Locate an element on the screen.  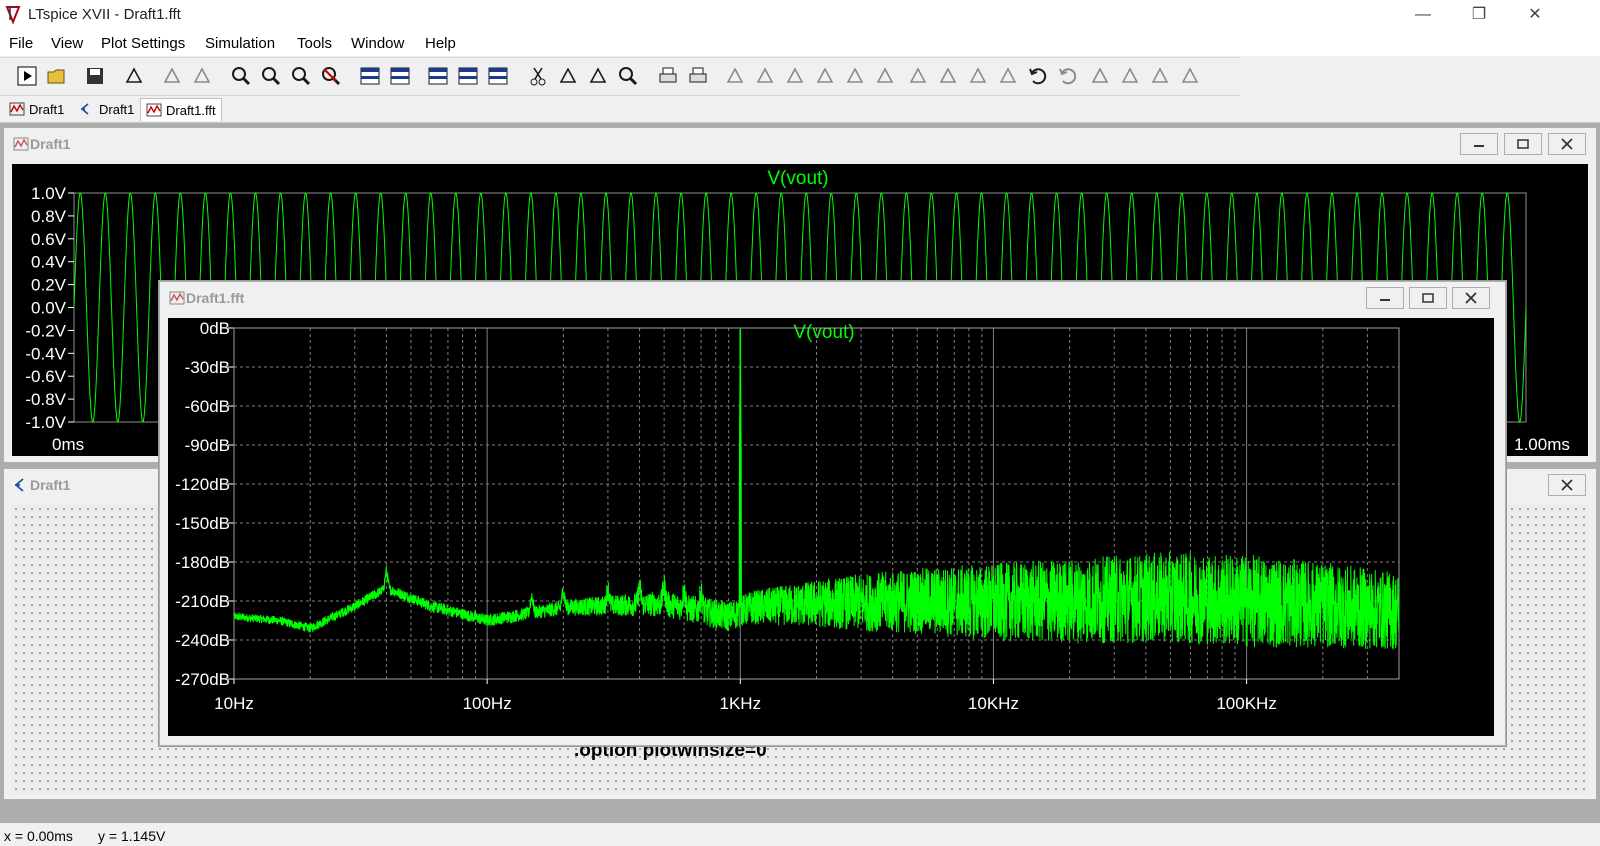
autorange-button is located at coordinates (370, 76).